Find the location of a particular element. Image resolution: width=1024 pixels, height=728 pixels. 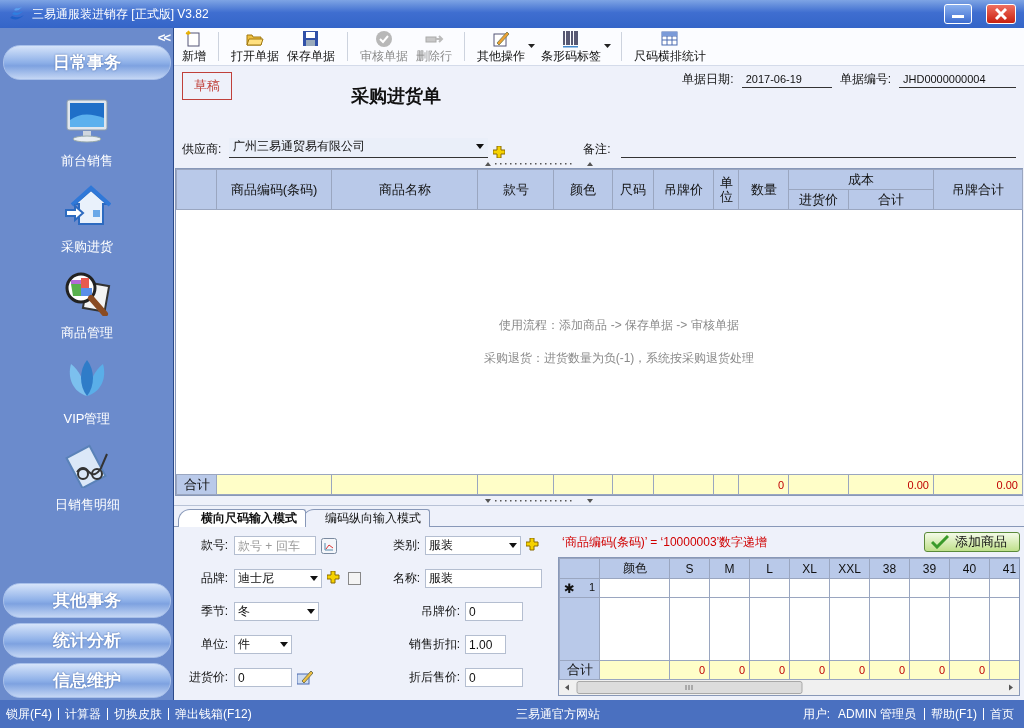

column-header: M is located at coordinates (729, 568).